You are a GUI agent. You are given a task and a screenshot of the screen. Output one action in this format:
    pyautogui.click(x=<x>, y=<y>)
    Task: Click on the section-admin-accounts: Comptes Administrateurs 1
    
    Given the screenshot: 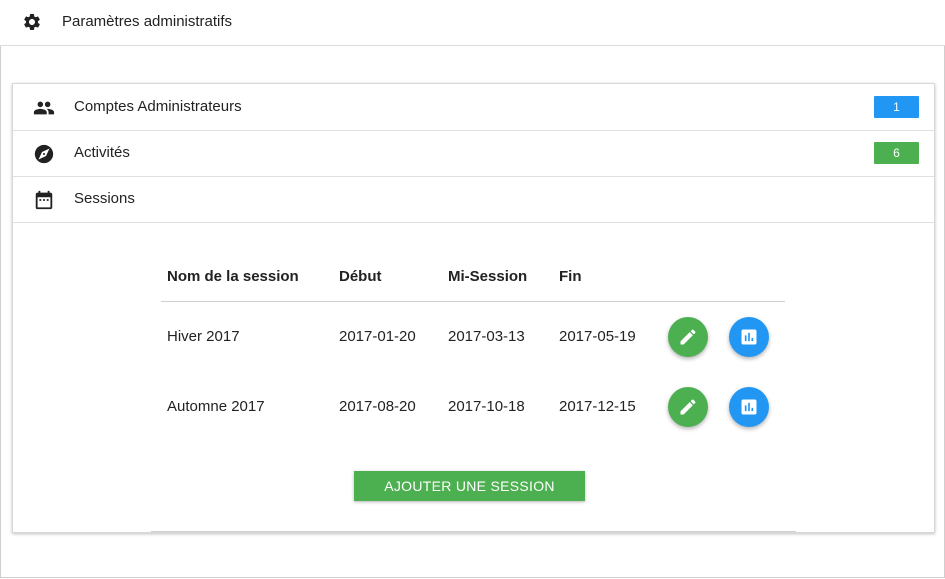 What is the action you would take?
    pyautogui.click(x=473, y=107)
    